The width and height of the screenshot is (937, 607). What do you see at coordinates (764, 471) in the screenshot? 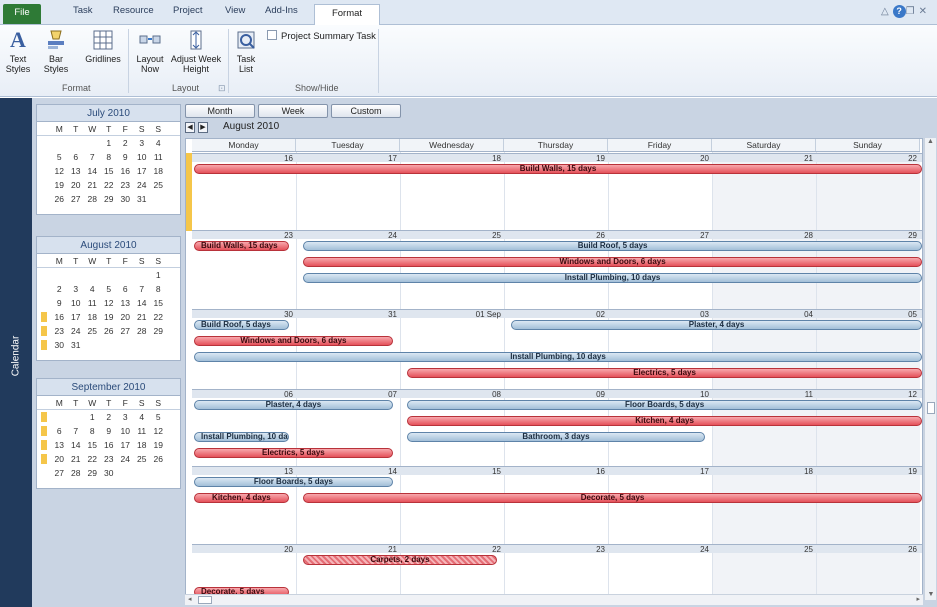
I see `date-number: 18` at bounding box center [764, 471].